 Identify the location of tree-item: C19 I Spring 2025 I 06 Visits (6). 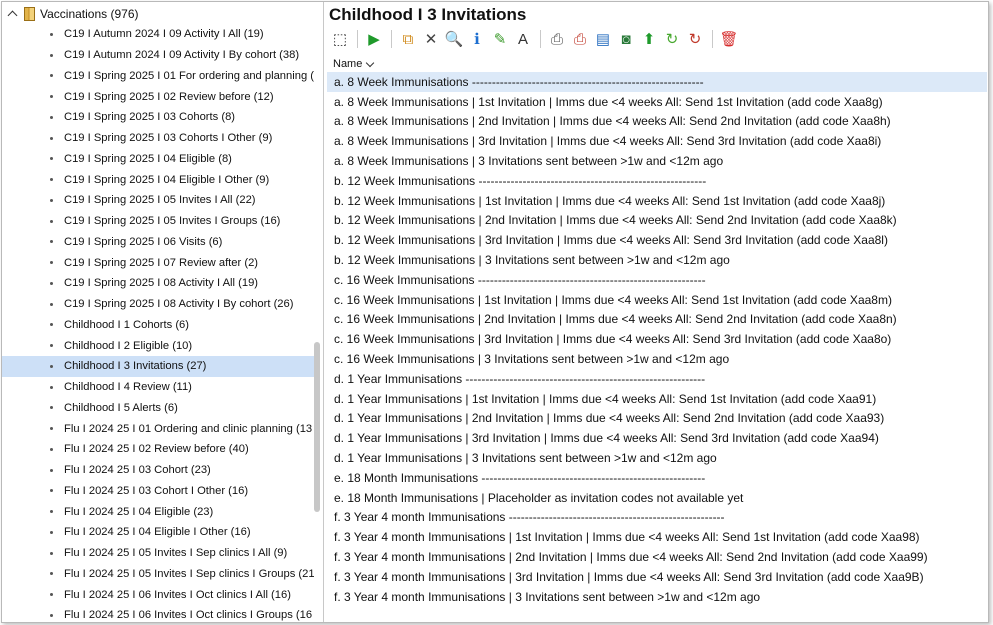
(158, 242).